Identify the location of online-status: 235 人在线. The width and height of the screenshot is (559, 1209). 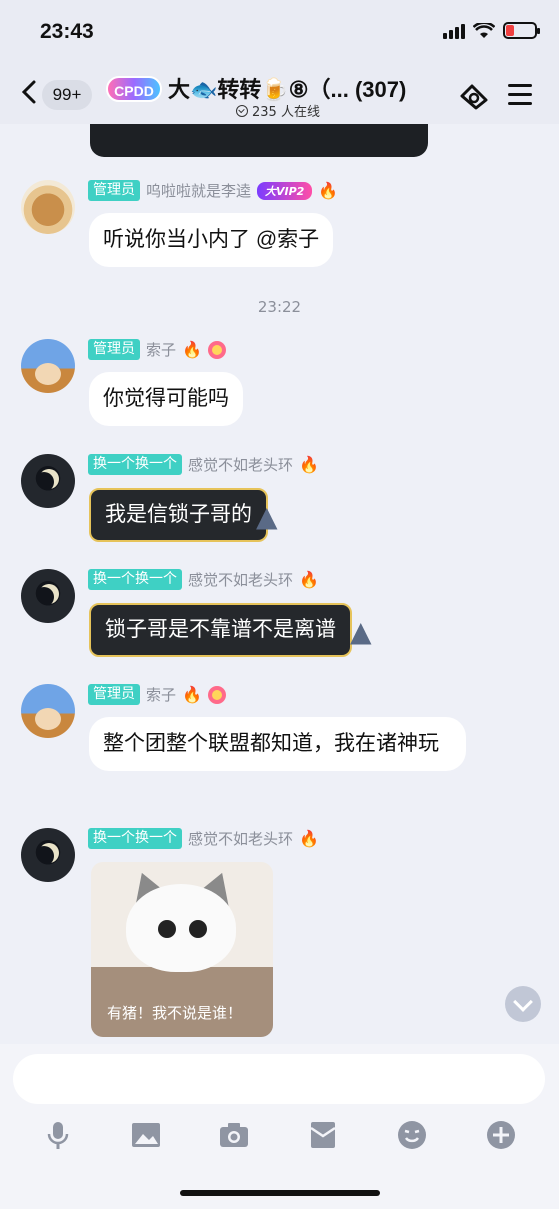
(278, 110).